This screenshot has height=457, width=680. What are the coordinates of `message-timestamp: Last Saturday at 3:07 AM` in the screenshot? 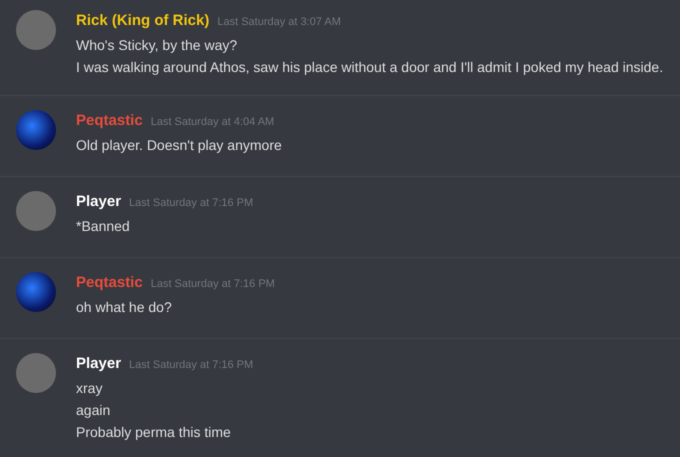 It's located at (279, 22).